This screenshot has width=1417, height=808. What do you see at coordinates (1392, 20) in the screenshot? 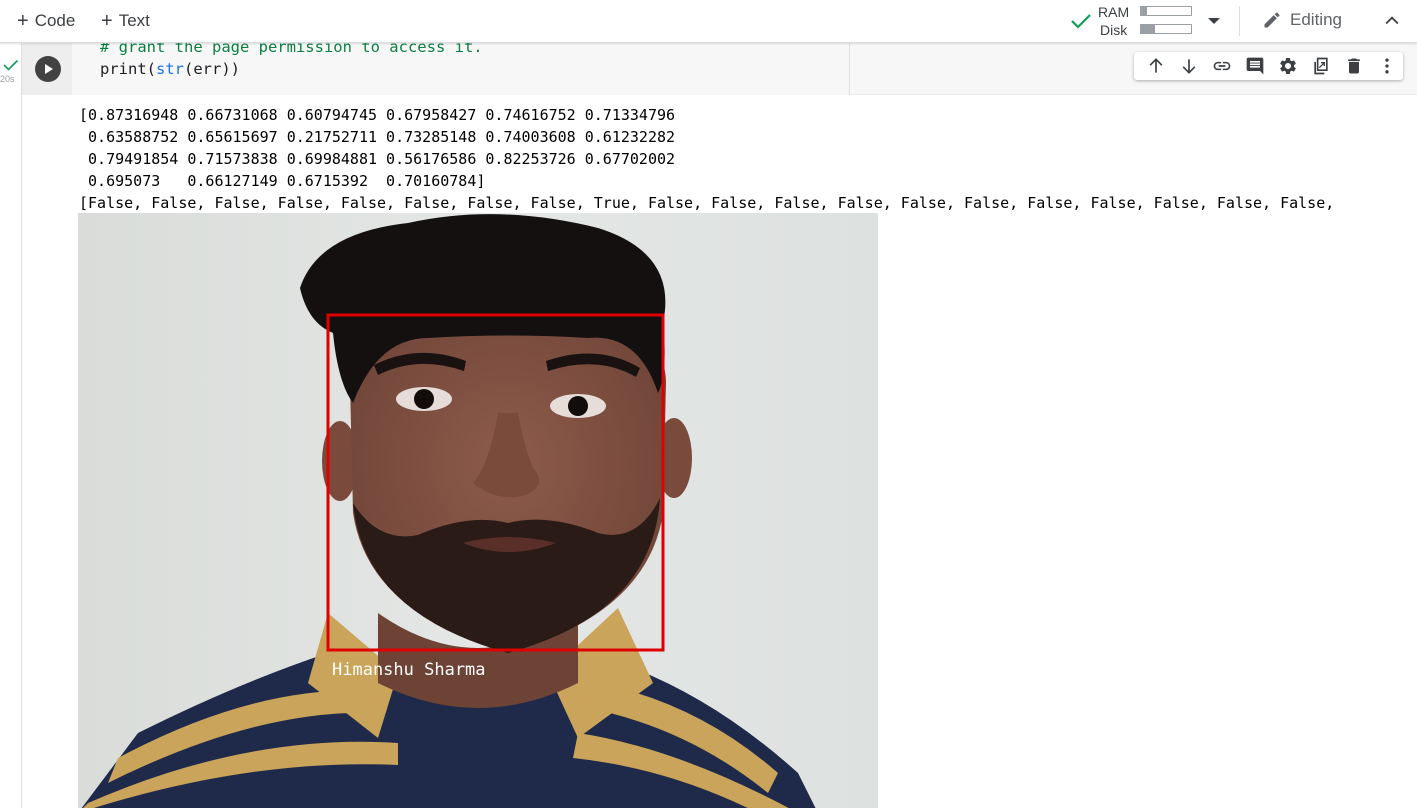
I see `chevron-up-icon` at bounding box center [1392, 20].